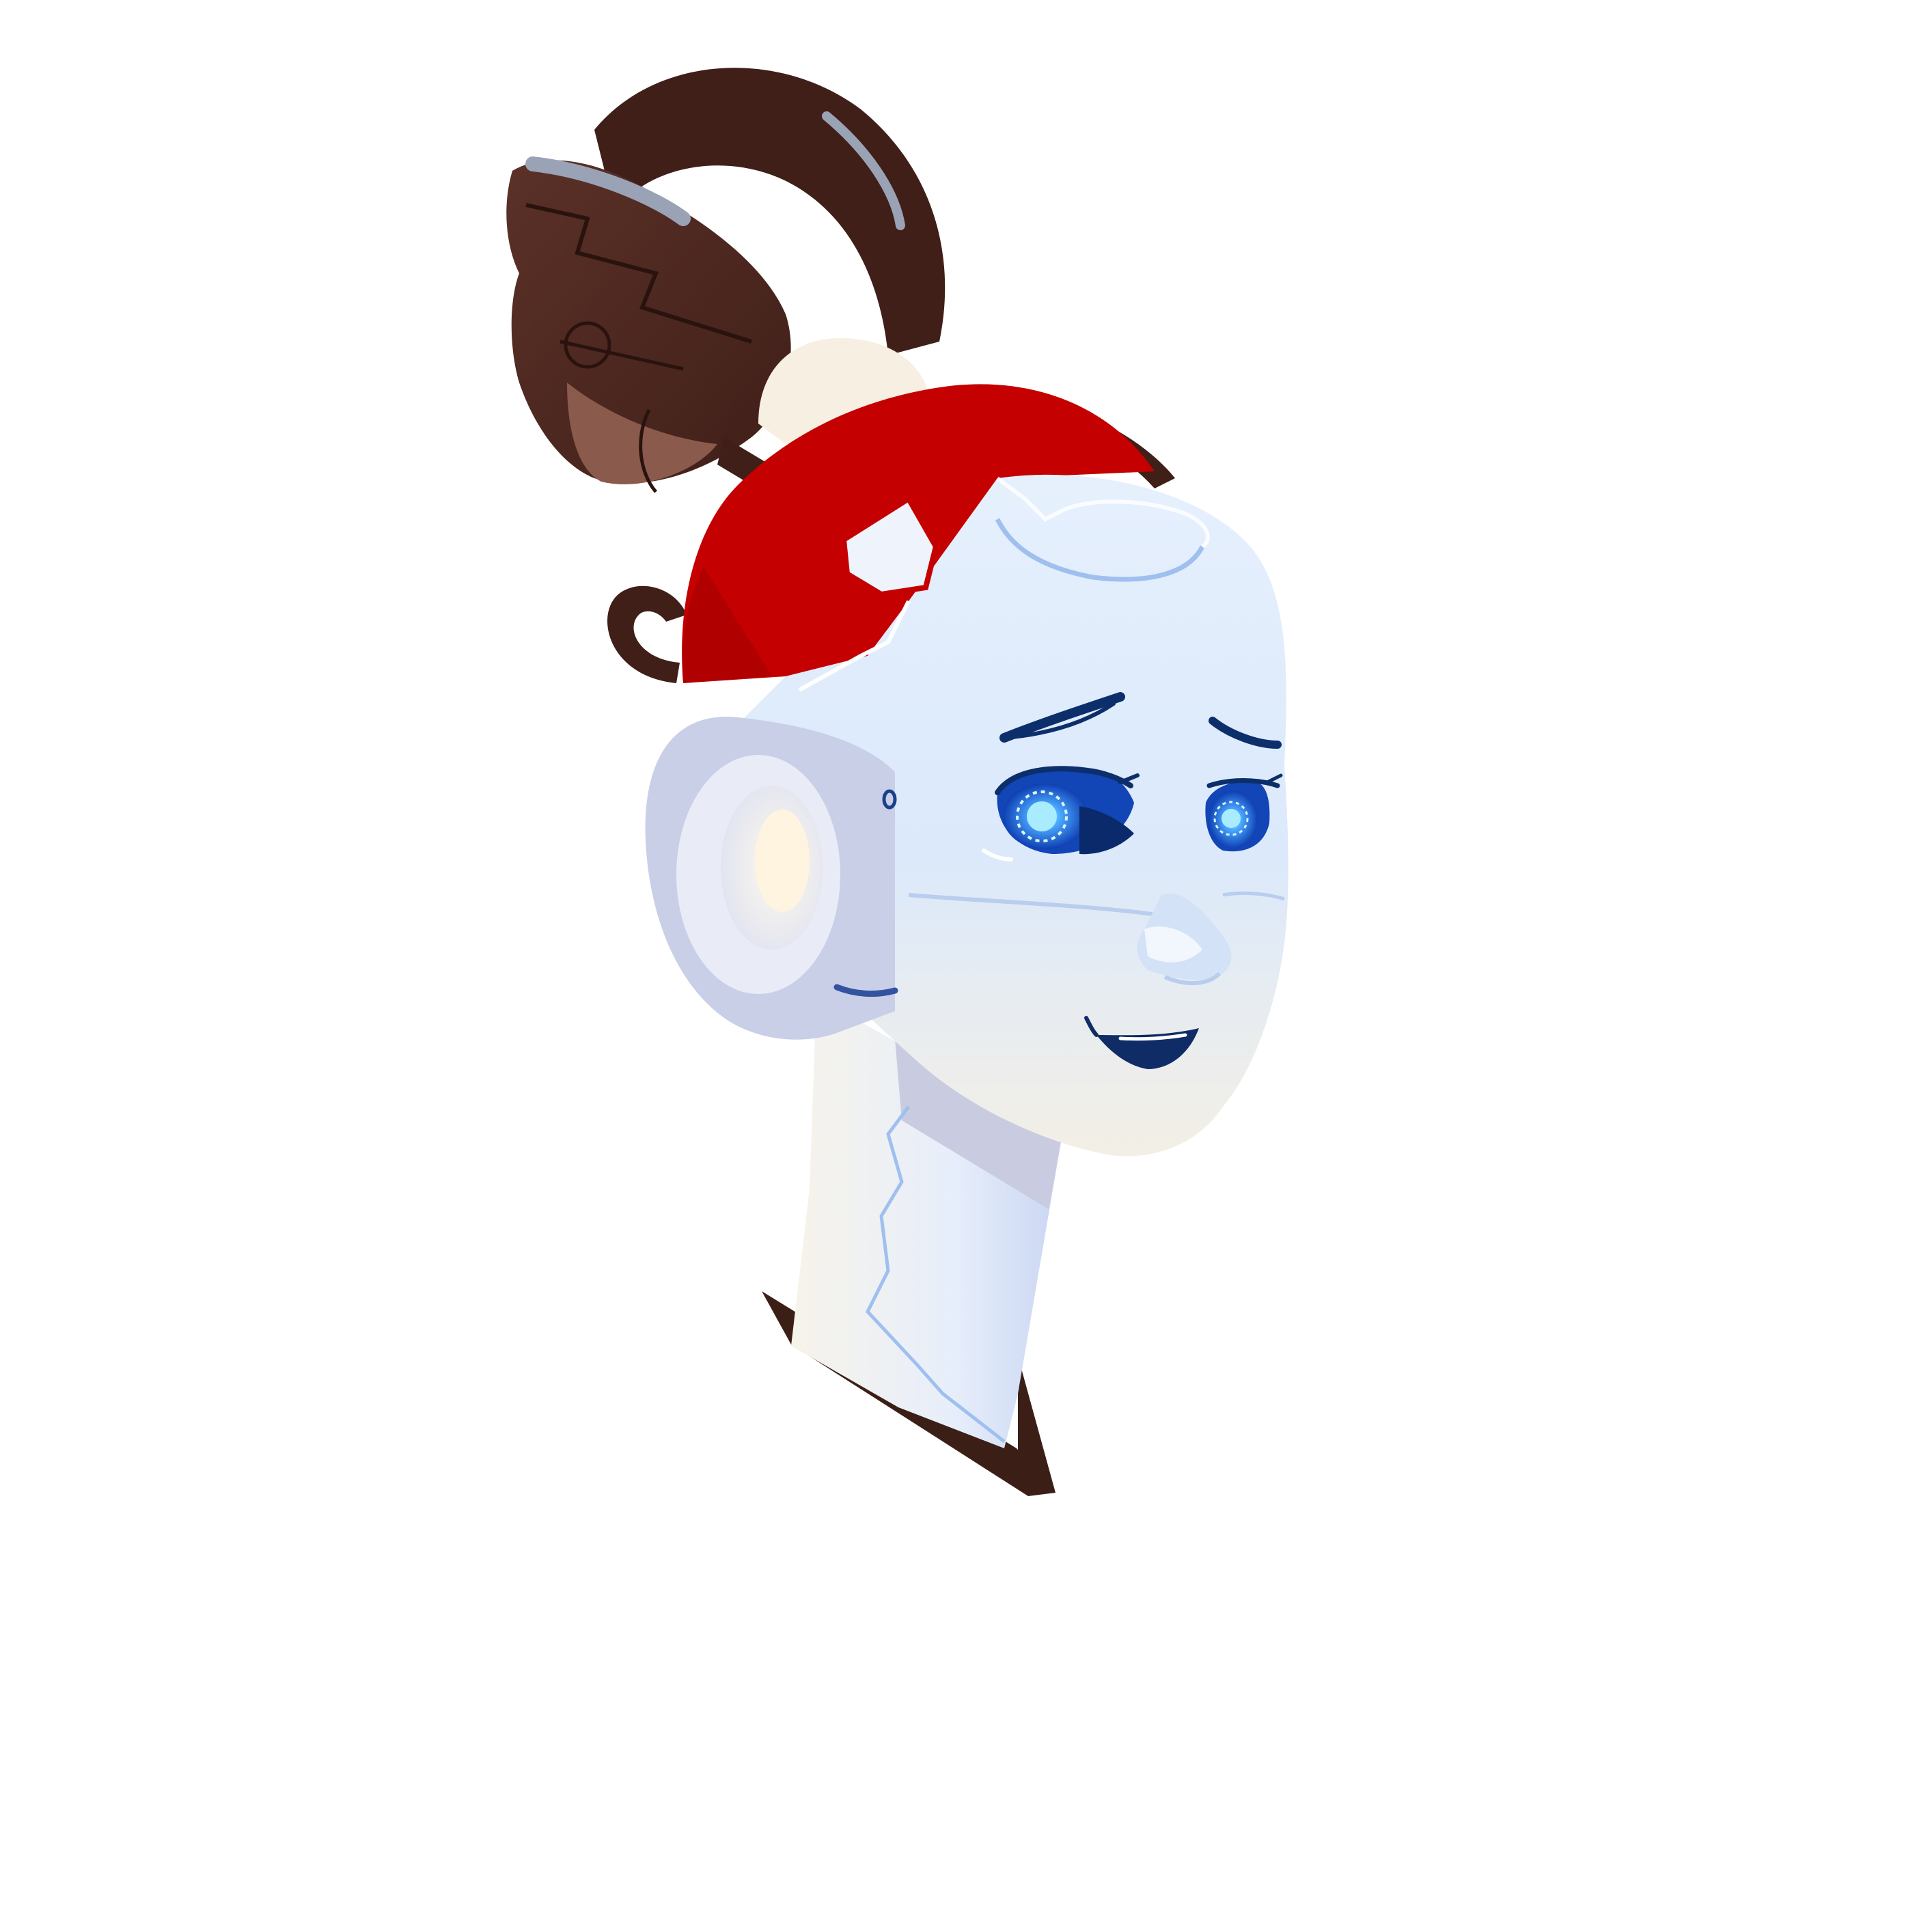 This screenshot has width=1932, height=1932. Describe the element at coordinates (772, 879) in the screenshot. I see `ear-piece` at that location.